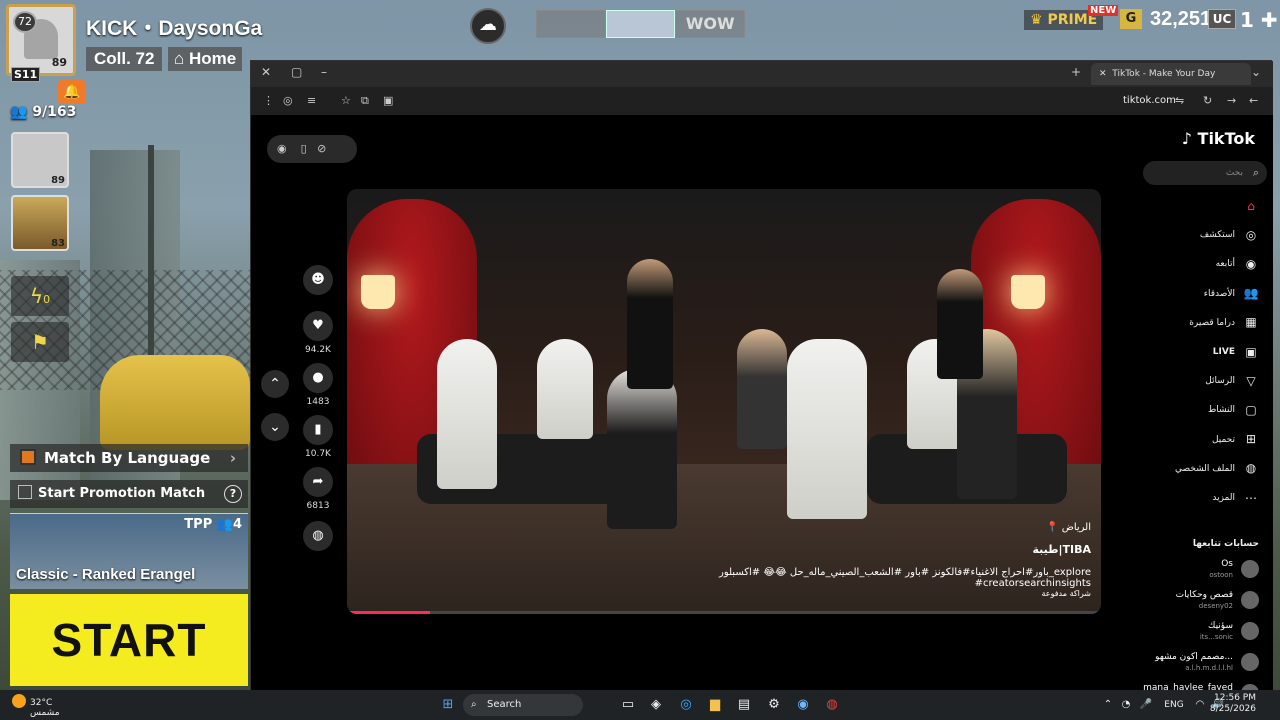  Describe the element at coordinates (1103, 74) in the screenshot. I see `tab-close-icon: ✕` at that location.